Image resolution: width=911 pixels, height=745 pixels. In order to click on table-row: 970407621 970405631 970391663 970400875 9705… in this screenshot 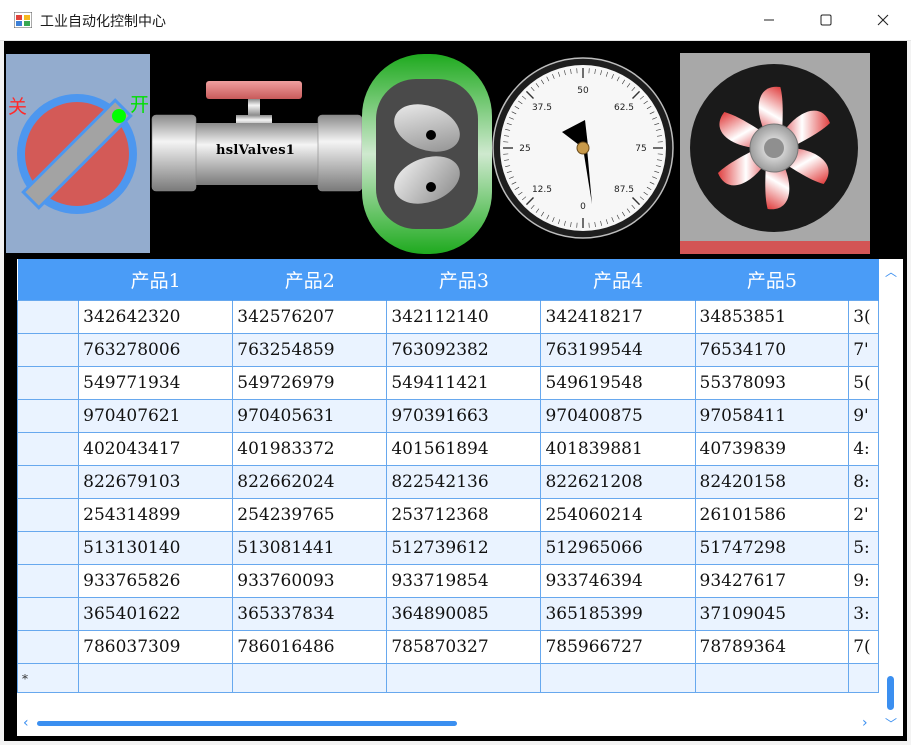, I will do `click(448, 416)`.